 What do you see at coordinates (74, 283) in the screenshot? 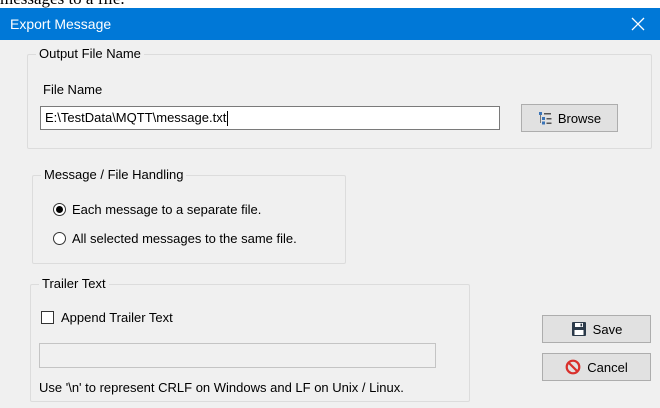
I see `trailer-text-group-label: Trailer Text` at bounding box center [74, 283].